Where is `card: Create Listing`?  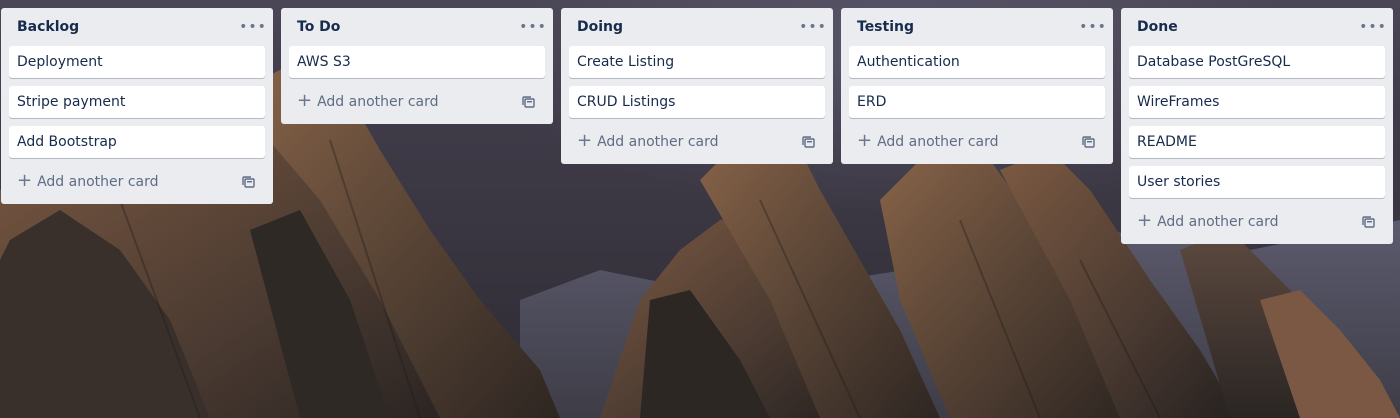
card: Create Listing is located at coordinates (697, 62).